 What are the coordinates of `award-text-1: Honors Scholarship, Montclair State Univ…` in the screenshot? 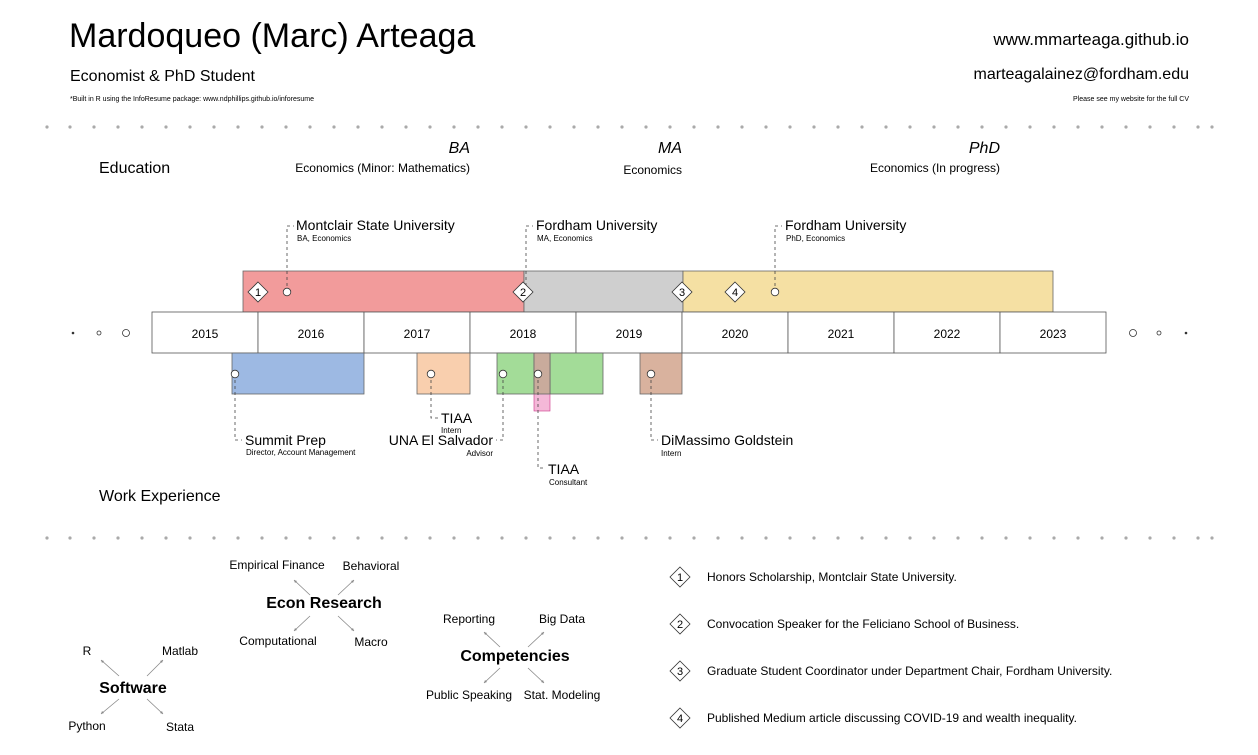 It's located at (832, 577).